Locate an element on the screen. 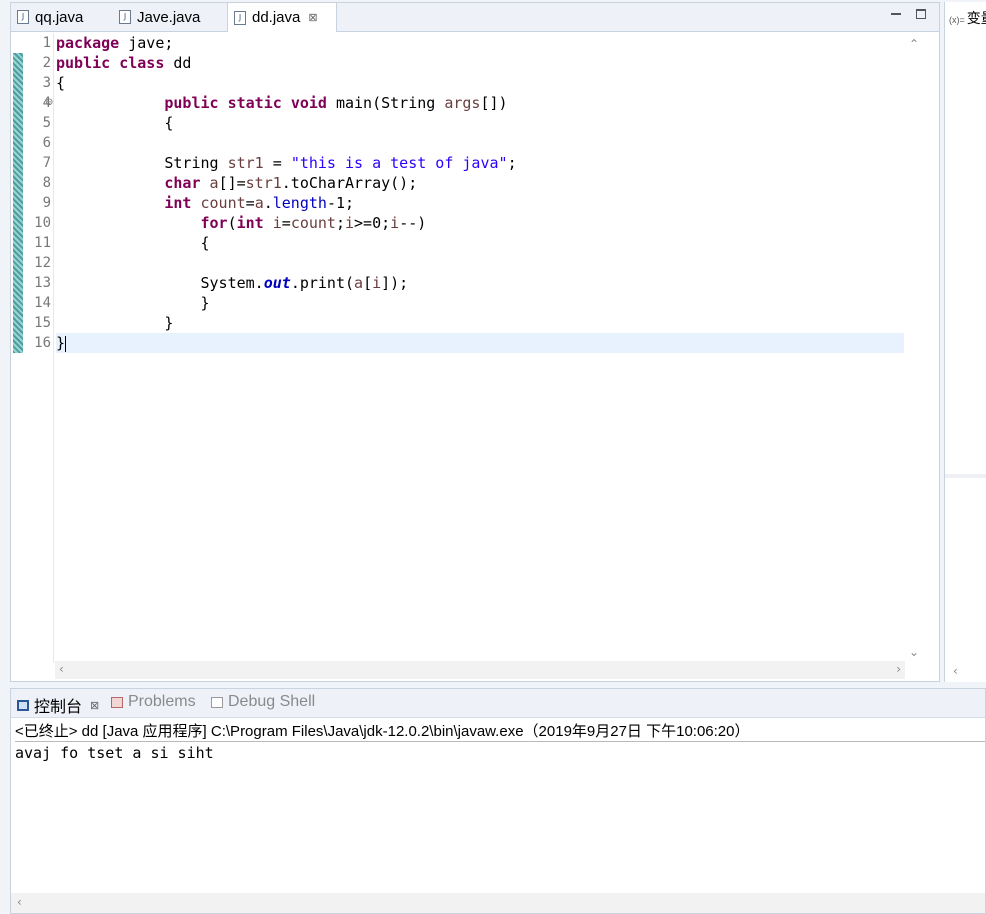 The width and height of the screenshot is (986, 914). line-number: 5 is located at coordinates (46, 123).